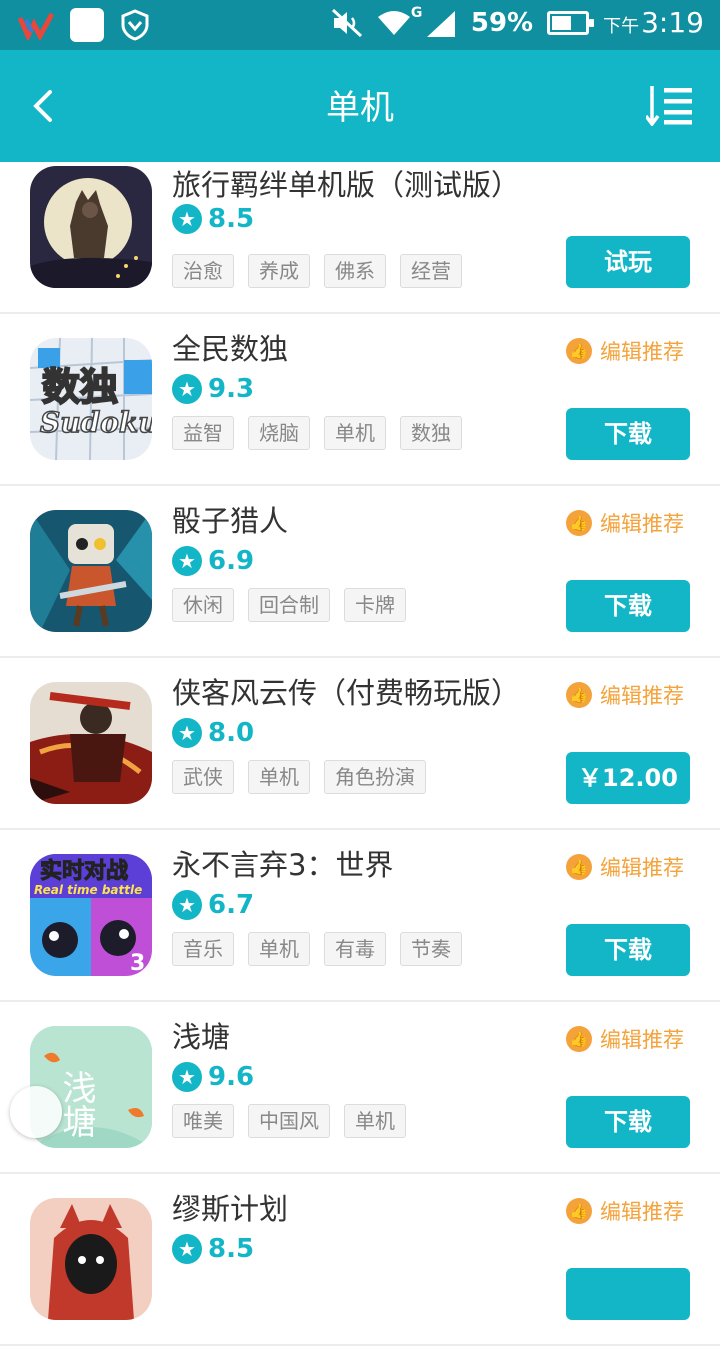 This screenshot has height=1346, width=720. Describe the element at coordinates (230, 1207) in the screenshot. I see `game-name: 缪斯计划` at that location.